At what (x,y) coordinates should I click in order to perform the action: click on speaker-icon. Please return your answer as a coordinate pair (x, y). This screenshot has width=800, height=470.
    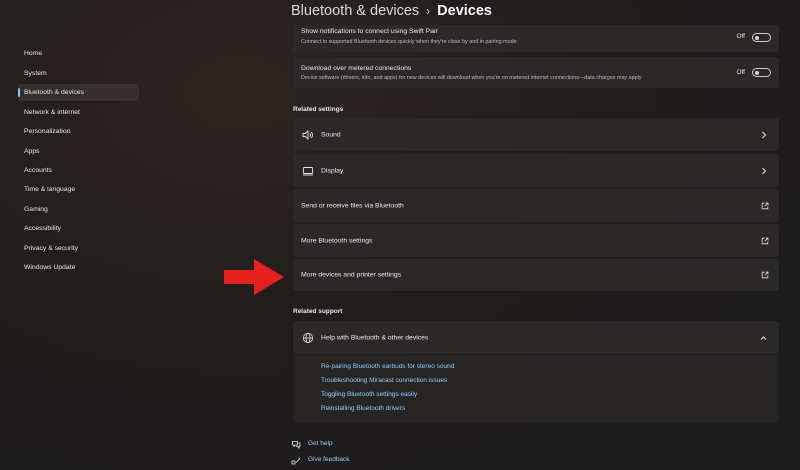
    Looking at the image, I should click on (307, 134).